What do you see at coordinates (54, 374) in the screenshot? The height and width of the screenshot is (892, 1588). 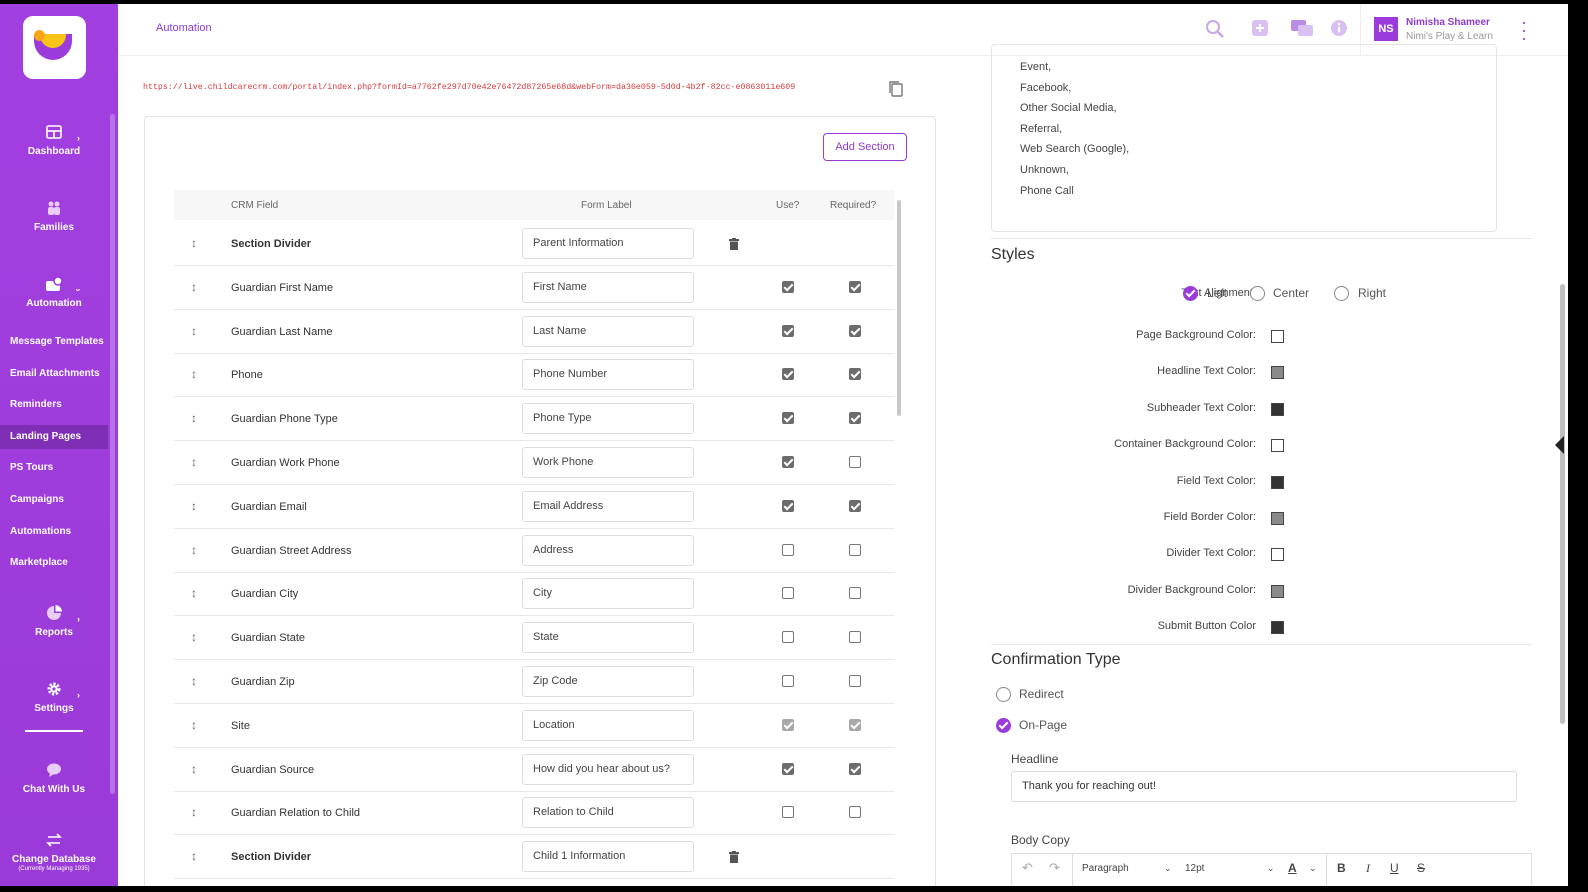 I see `sidebar-subitem-email-attachments: Email Attachments` at bounding box center [54, 374].